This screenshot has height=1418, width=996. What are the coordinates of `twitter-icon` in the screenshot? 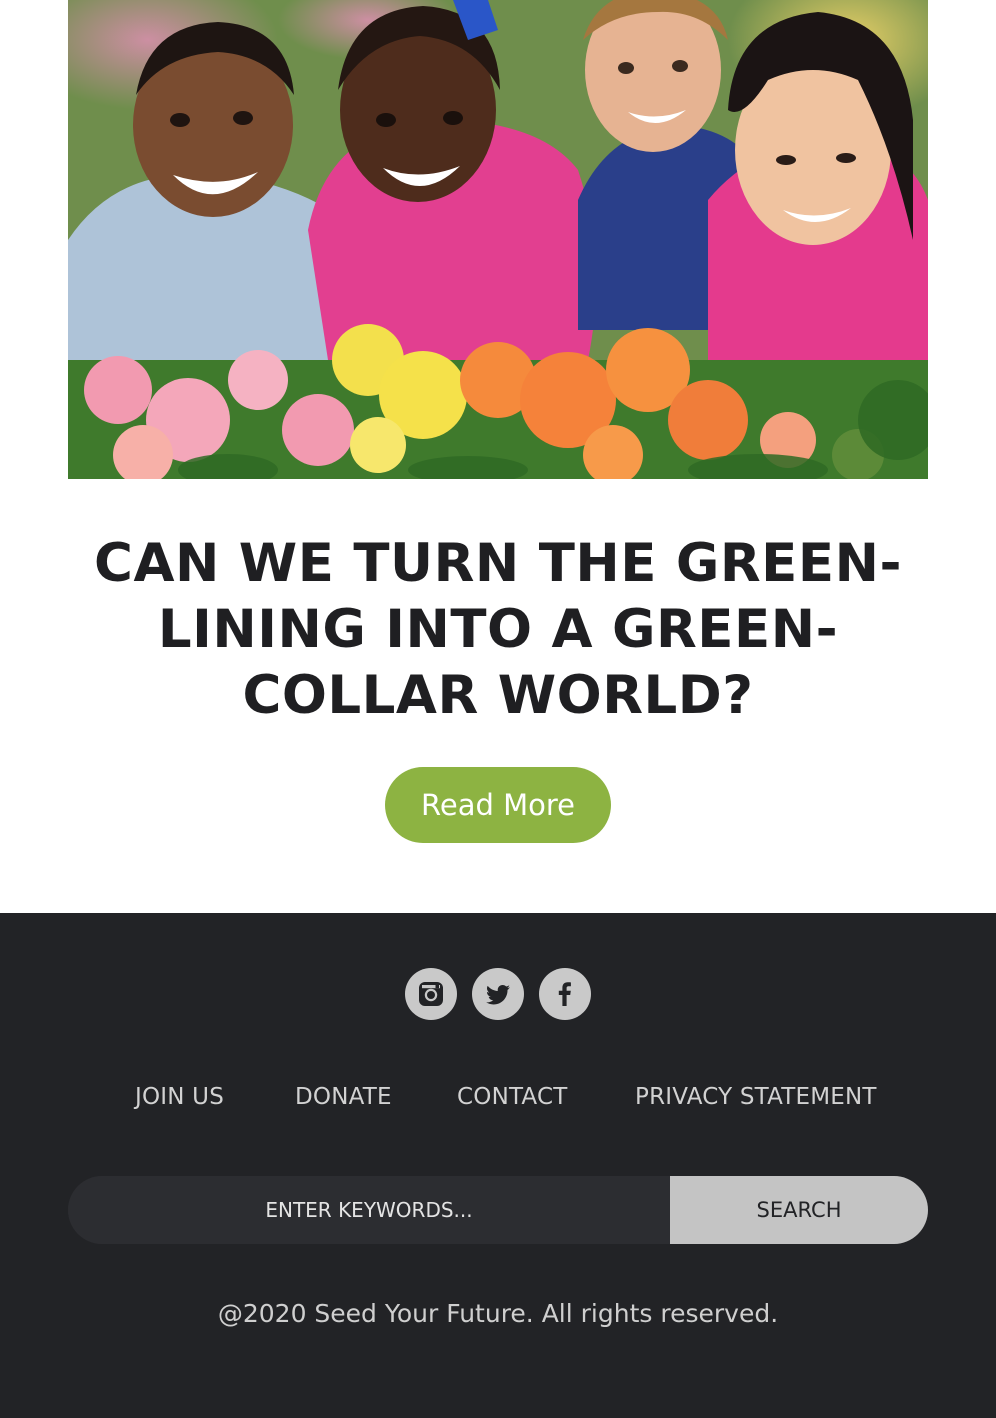 It's located at (498, 995).